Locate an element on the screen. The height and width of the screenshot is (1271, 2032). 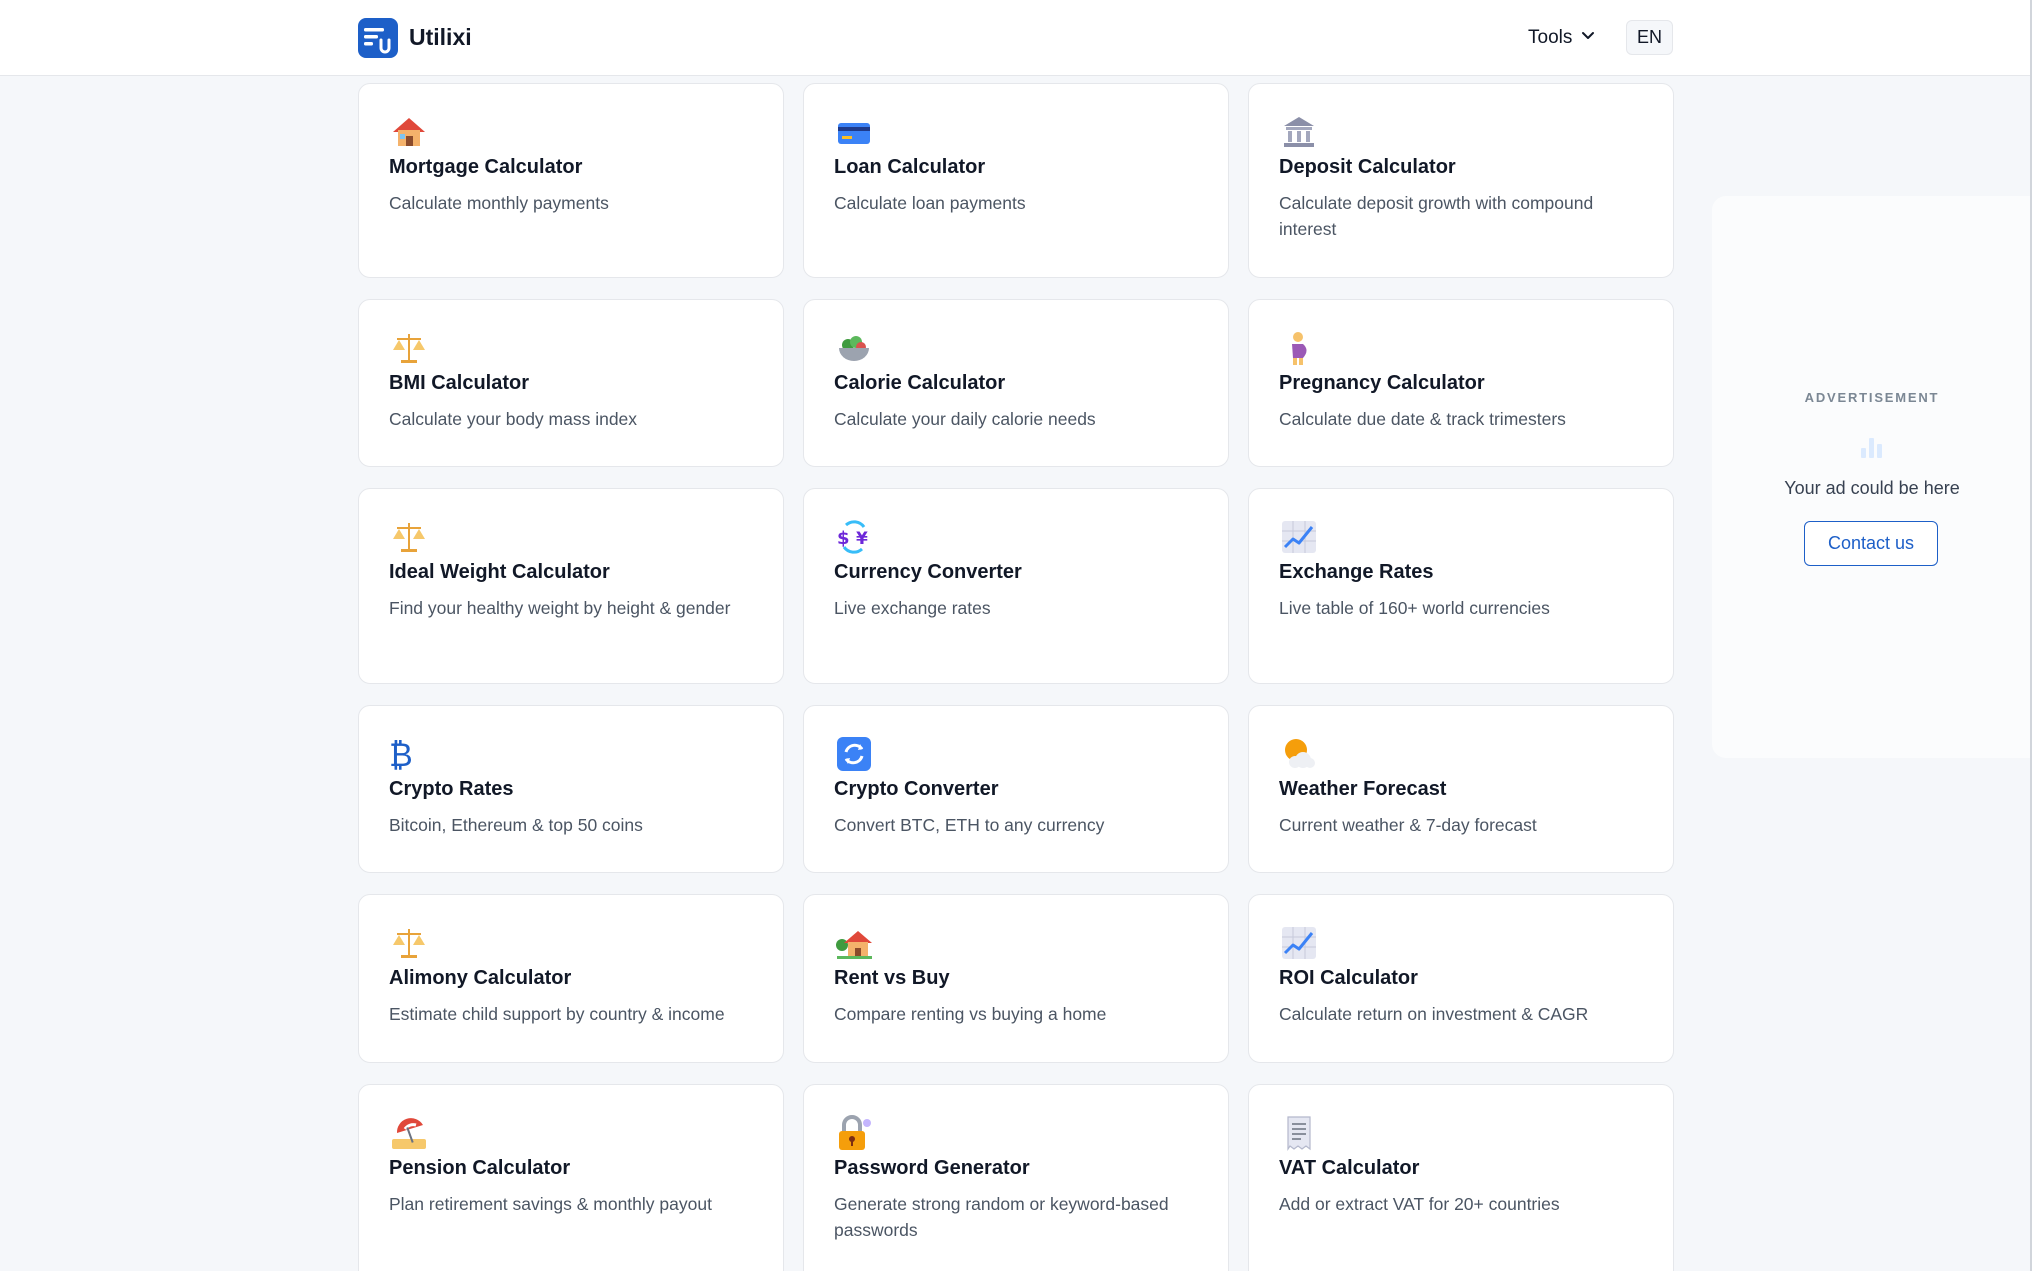
pregnant-woman-icon is located at coordinates (1299, 348).